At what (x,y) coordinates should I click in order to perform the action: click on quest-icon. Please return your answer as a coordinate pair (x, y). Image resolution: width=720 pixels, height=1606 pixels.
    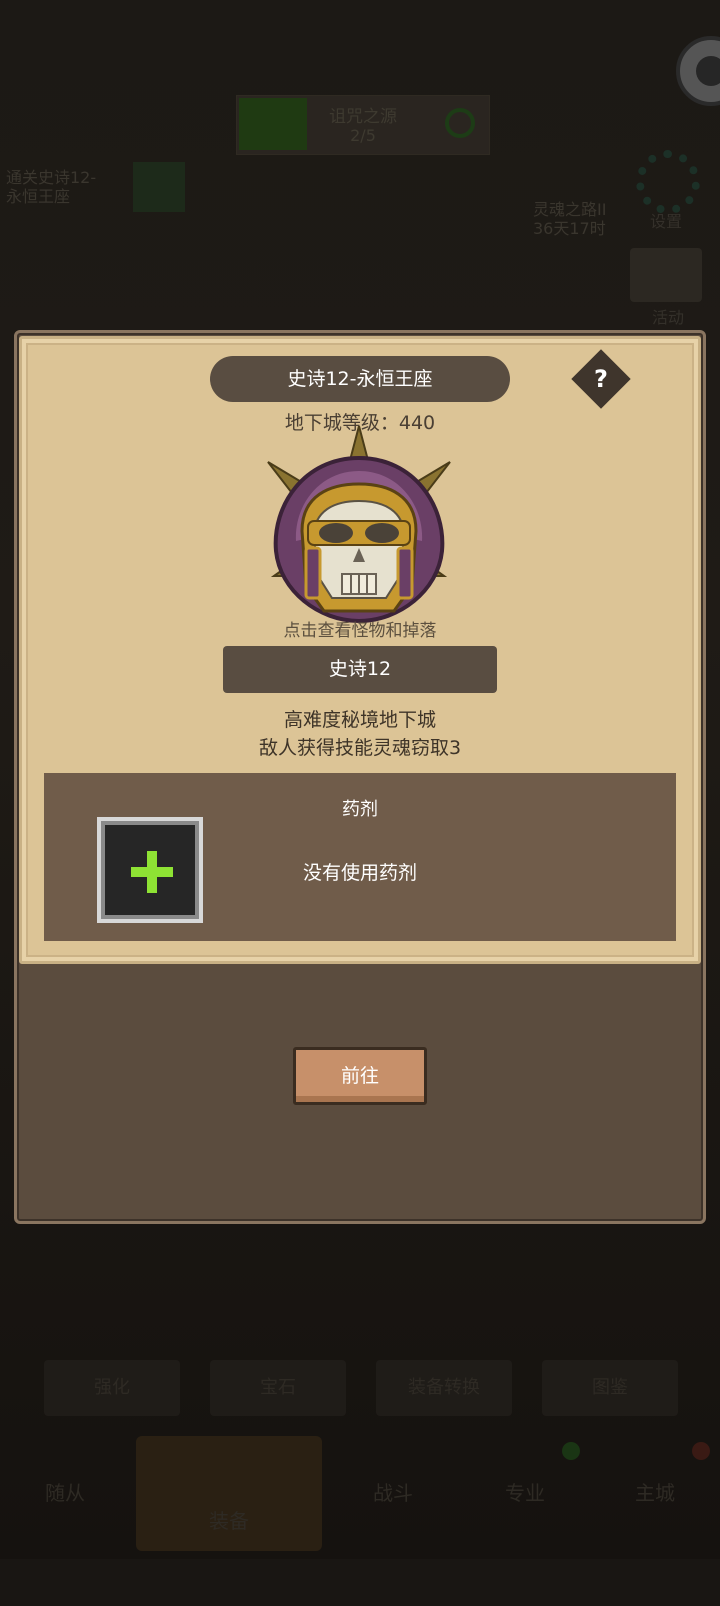
    Looking at the image, I should click on (159, 187).